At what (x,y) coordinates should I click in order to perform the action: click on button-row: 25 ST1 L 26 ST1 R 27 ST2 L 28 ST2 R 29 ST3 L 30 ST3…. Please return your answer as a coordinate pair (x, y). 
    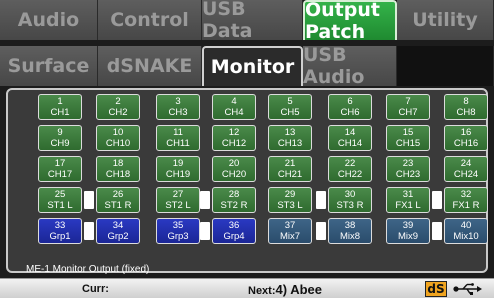
    Looking at the image, I should click on (254, 200).